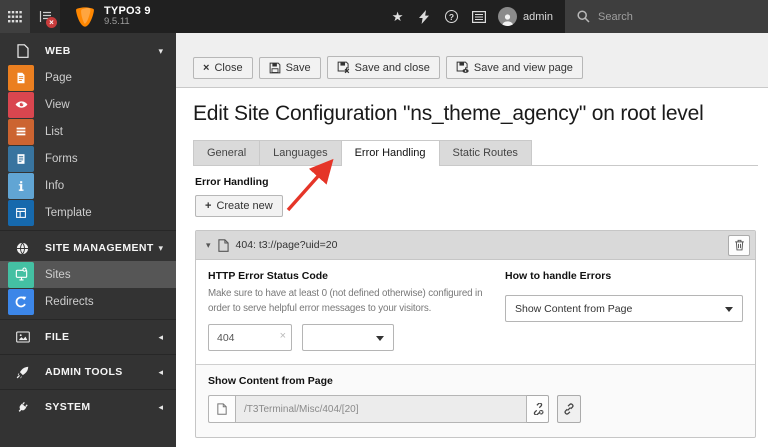 Image resolution: width=768 pixels, height=447 pixels. What do you see at coordinates (283, 336) in the screenshot?
I see `clear-input-icon: ×` at bounding box center [283, 336].